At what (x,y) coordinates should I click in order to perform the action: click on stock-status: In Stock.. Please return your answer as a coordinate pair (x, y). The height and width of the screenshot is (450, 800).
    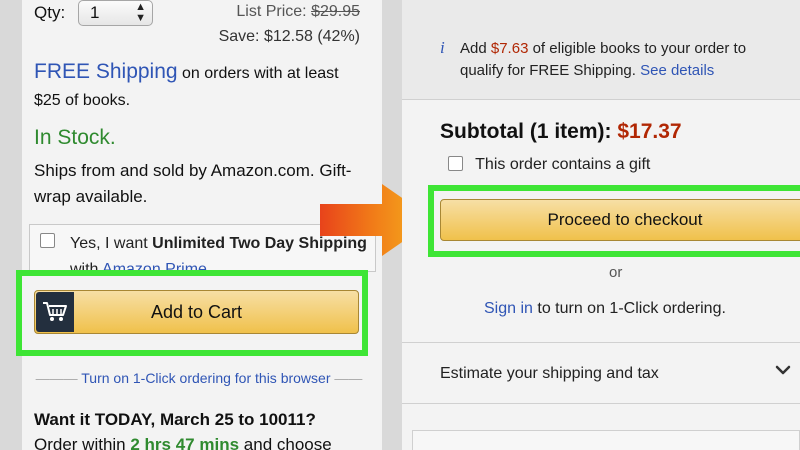
    Looking at the image, I should click on (75, 137).